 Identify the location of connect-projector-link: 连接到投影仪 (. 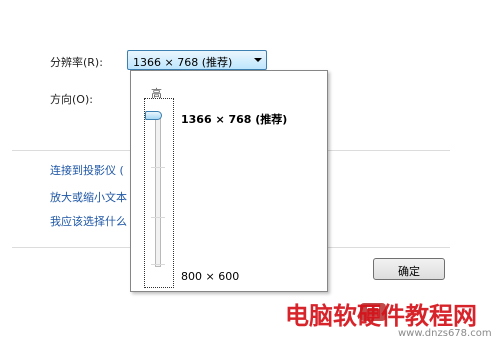
(87, 170).